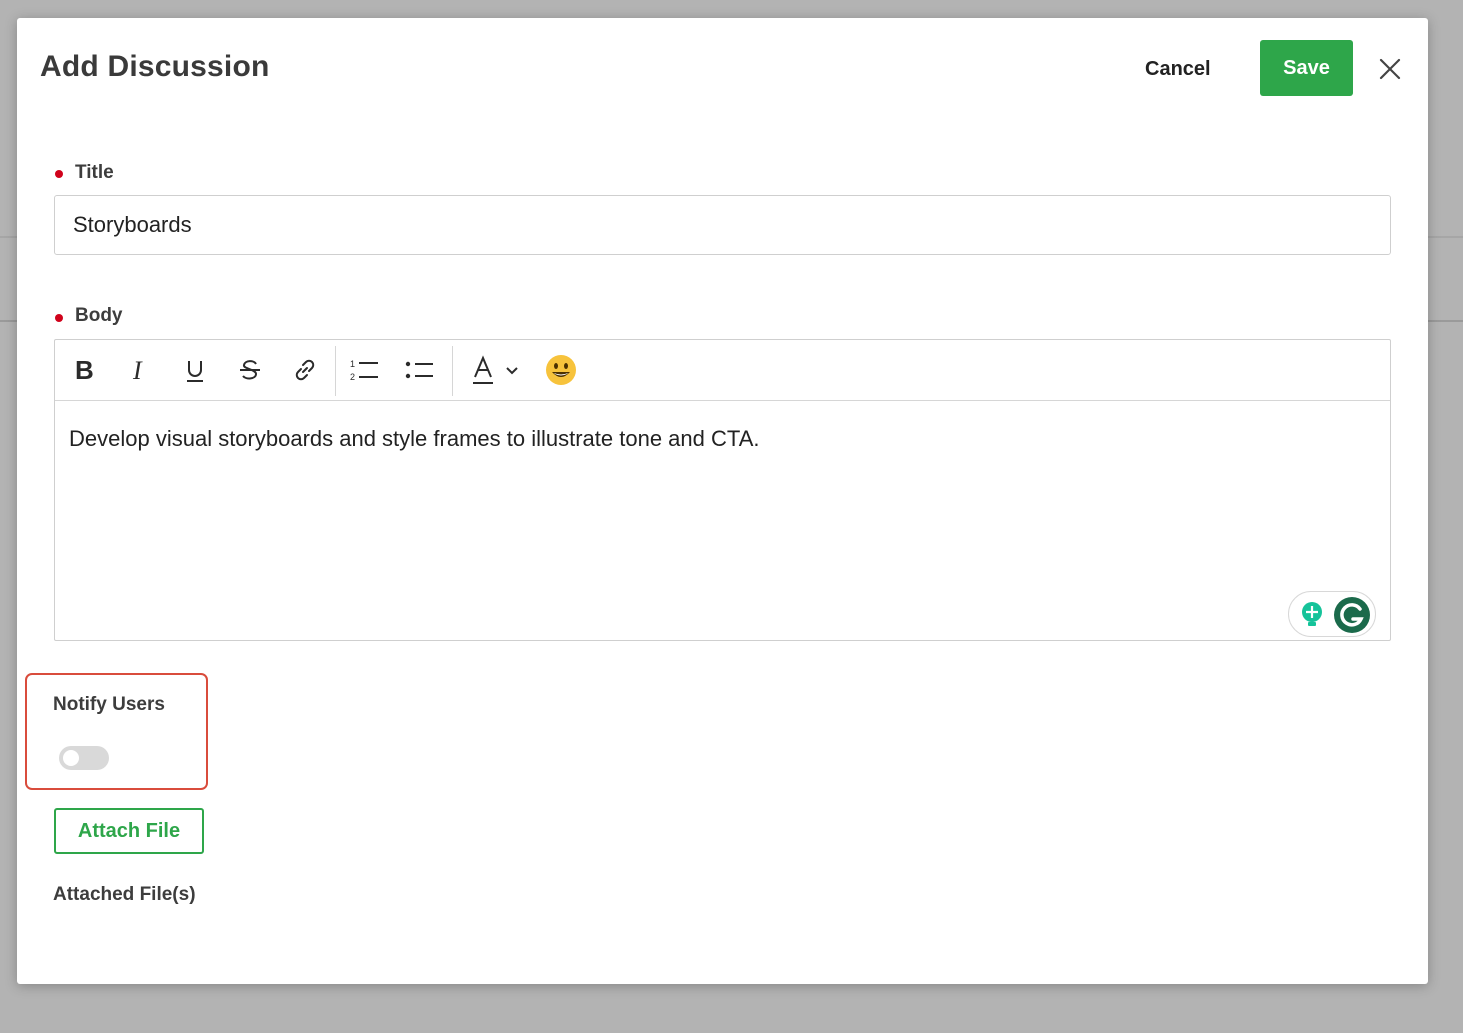  I want to click on modal-title: Add Discussion, so click(155, 66).